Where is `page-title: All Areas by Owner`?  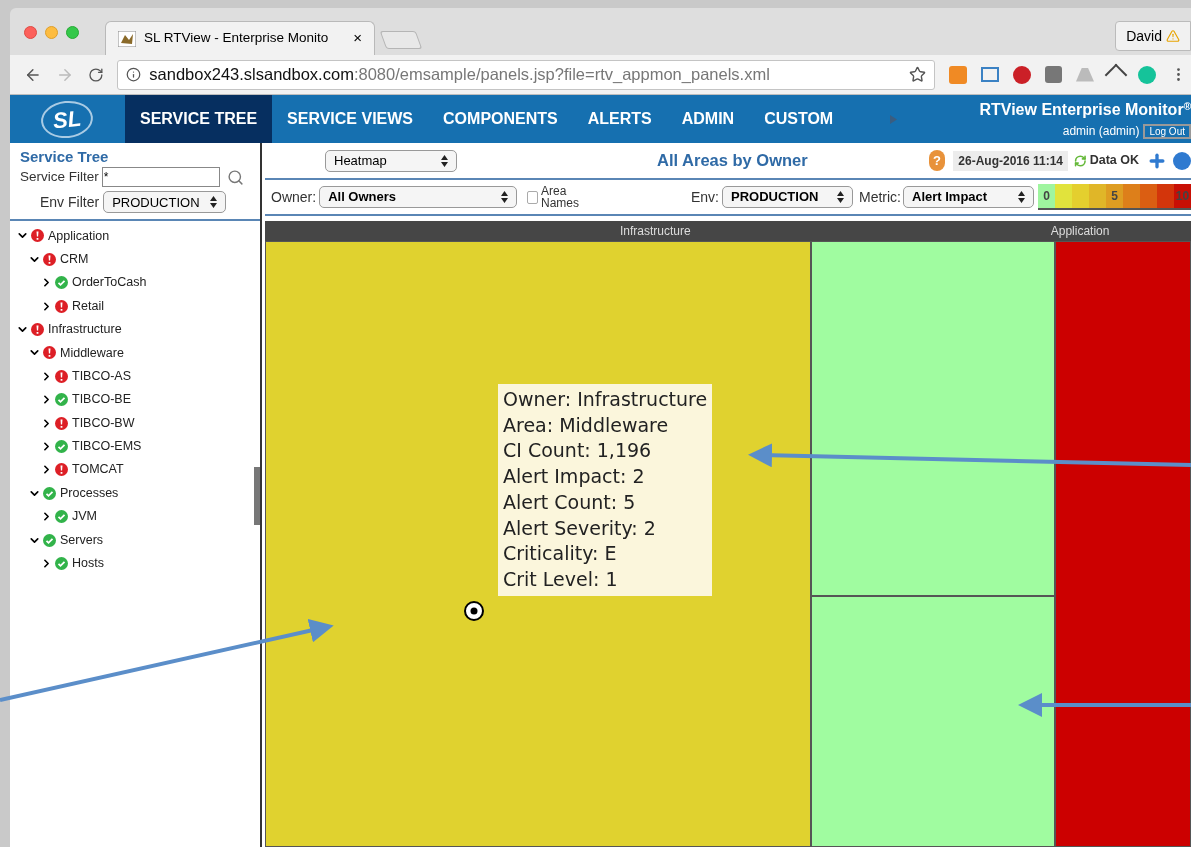 page-title: All Areas by Owner is located at coordinates (732, 161).